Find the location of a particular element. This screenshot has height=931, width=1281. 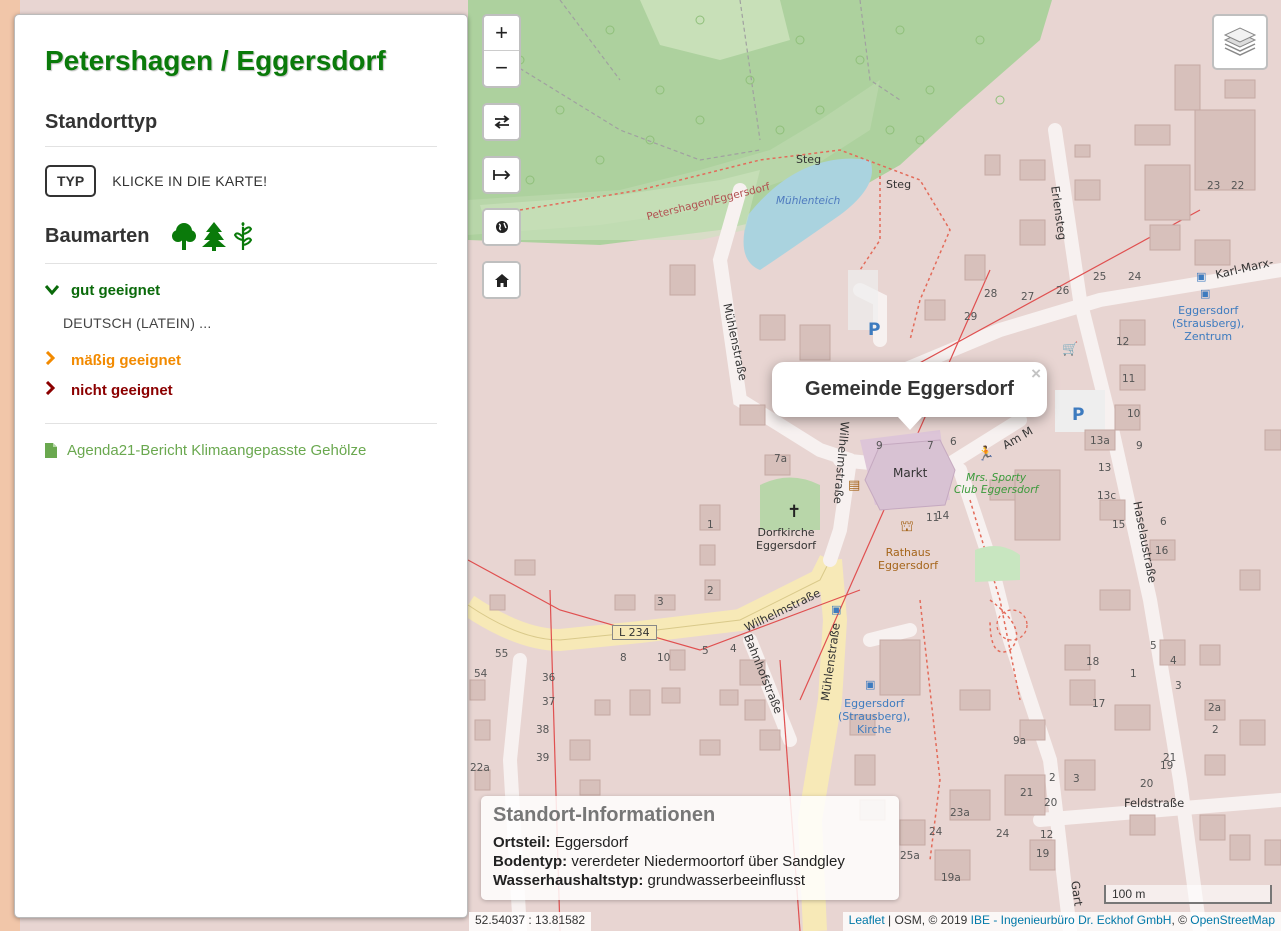

home-button is located at coordinates (501, 280).